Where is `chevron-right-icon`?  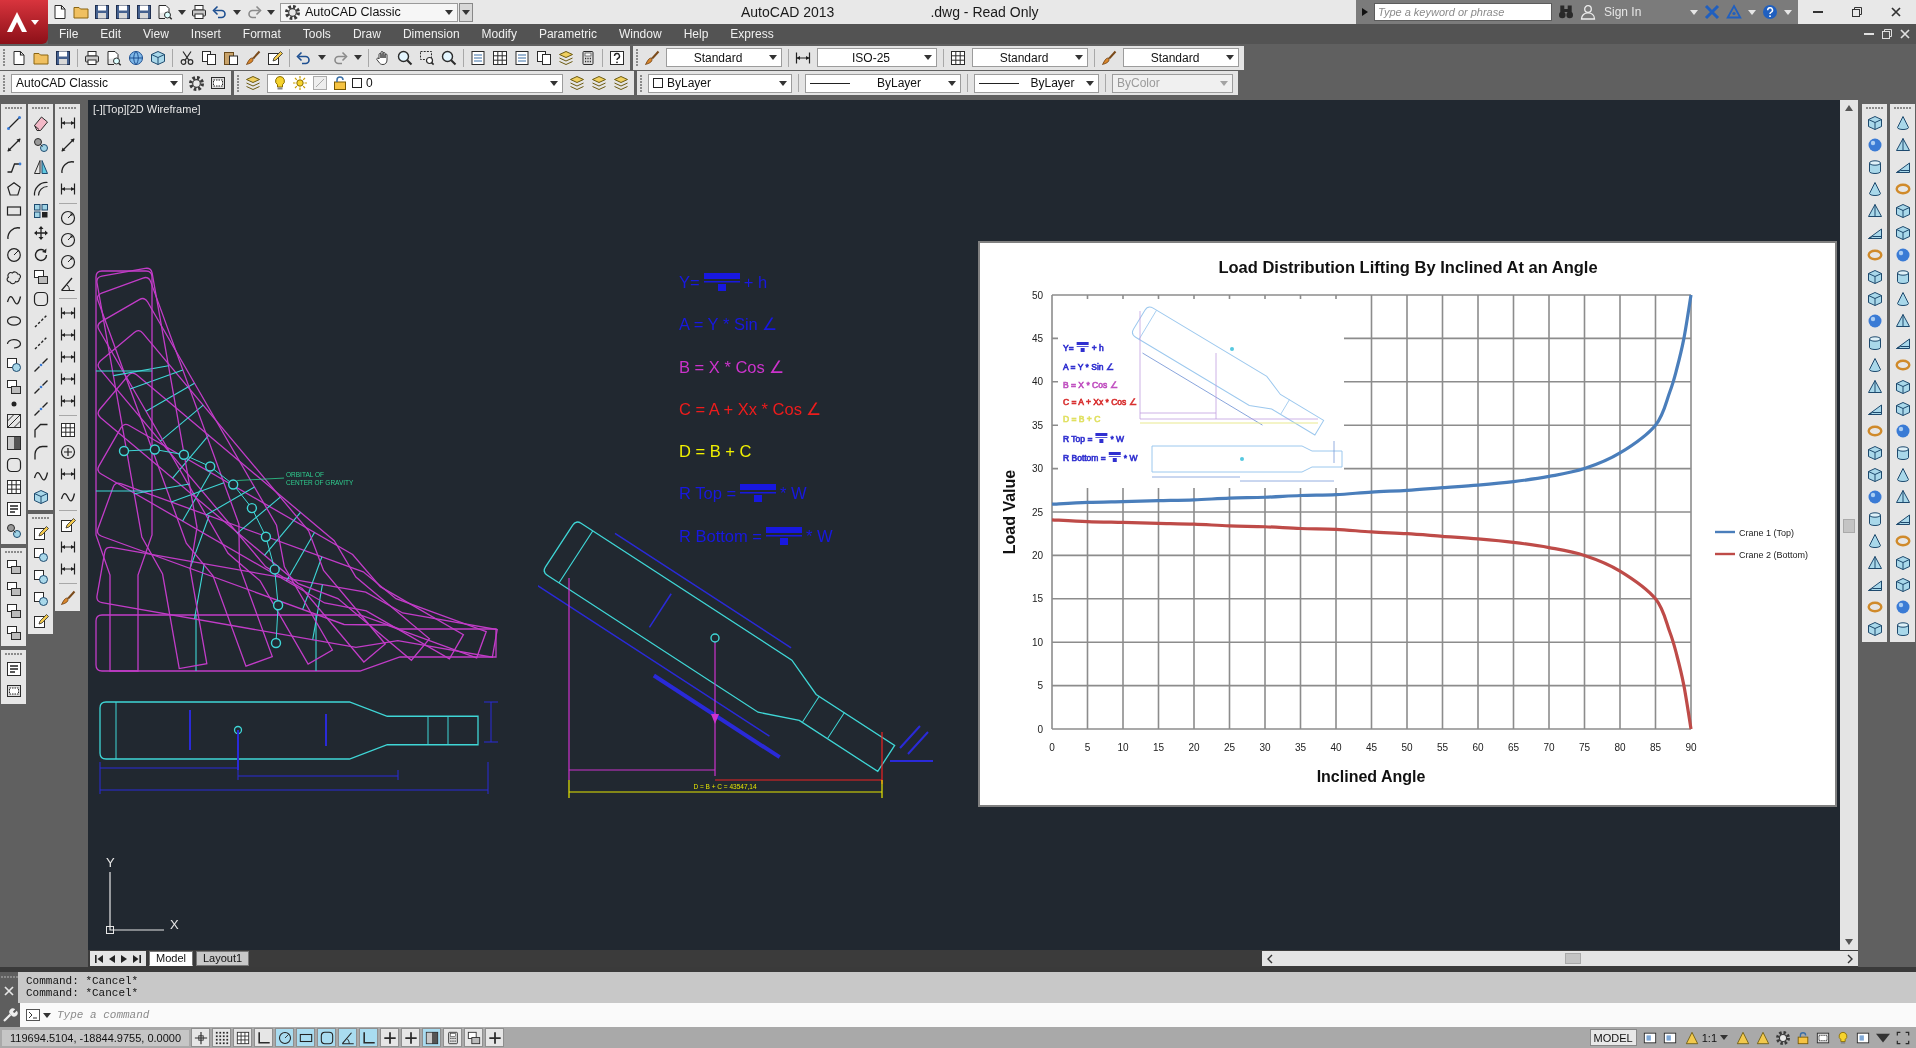
chevron-right-icon is located at coordinates (1850, 958).